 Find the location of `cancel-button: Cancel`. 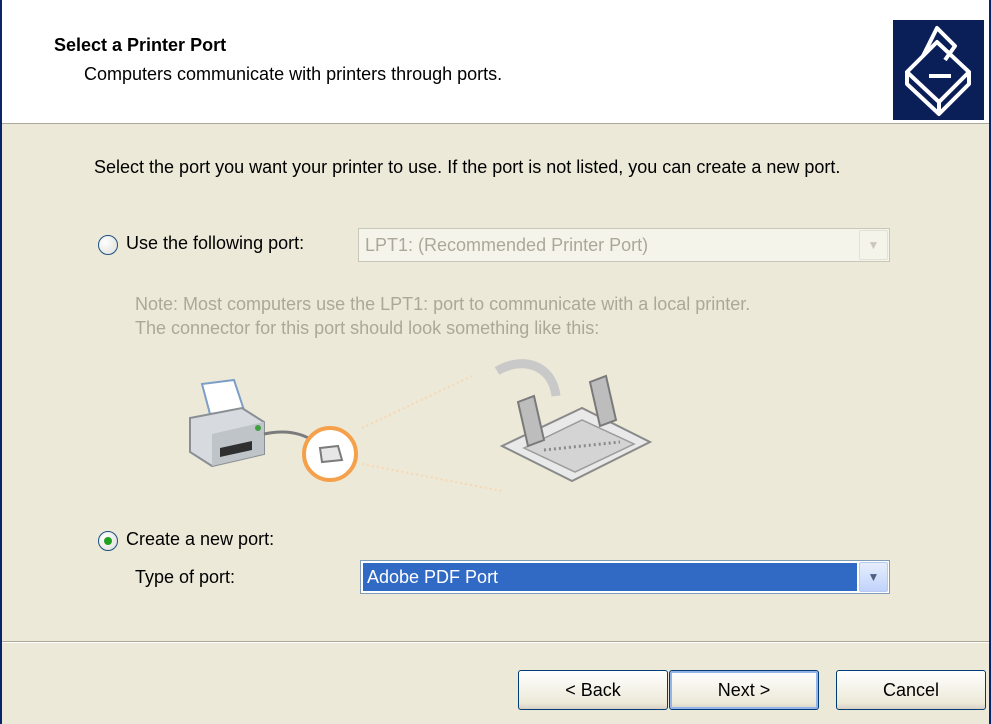

cancel-button: Cancel is located at coordinates (911, 690).